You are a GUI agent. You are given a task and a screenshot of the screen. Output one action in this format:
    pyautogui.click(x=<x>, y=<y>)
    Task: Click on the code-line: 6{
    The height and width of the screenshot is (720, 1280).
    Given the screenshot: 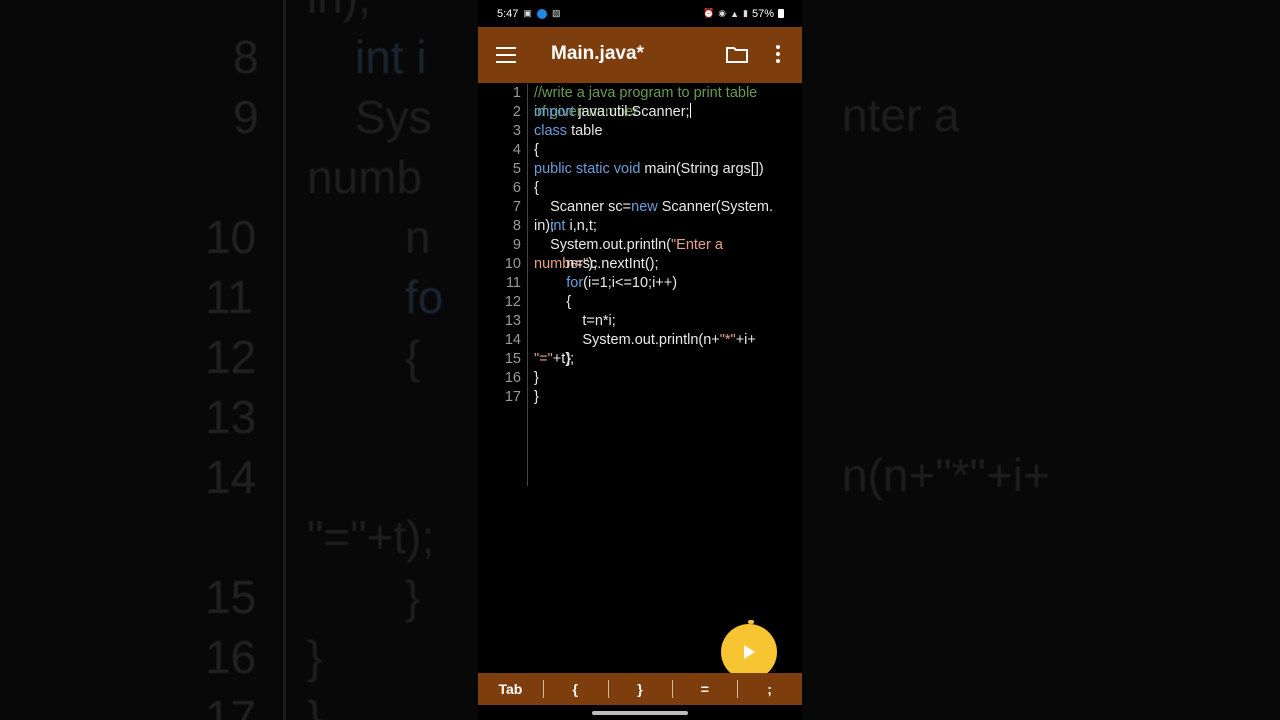 What is the action you would take?
    pyautogui.click(x=640, y=188)
    